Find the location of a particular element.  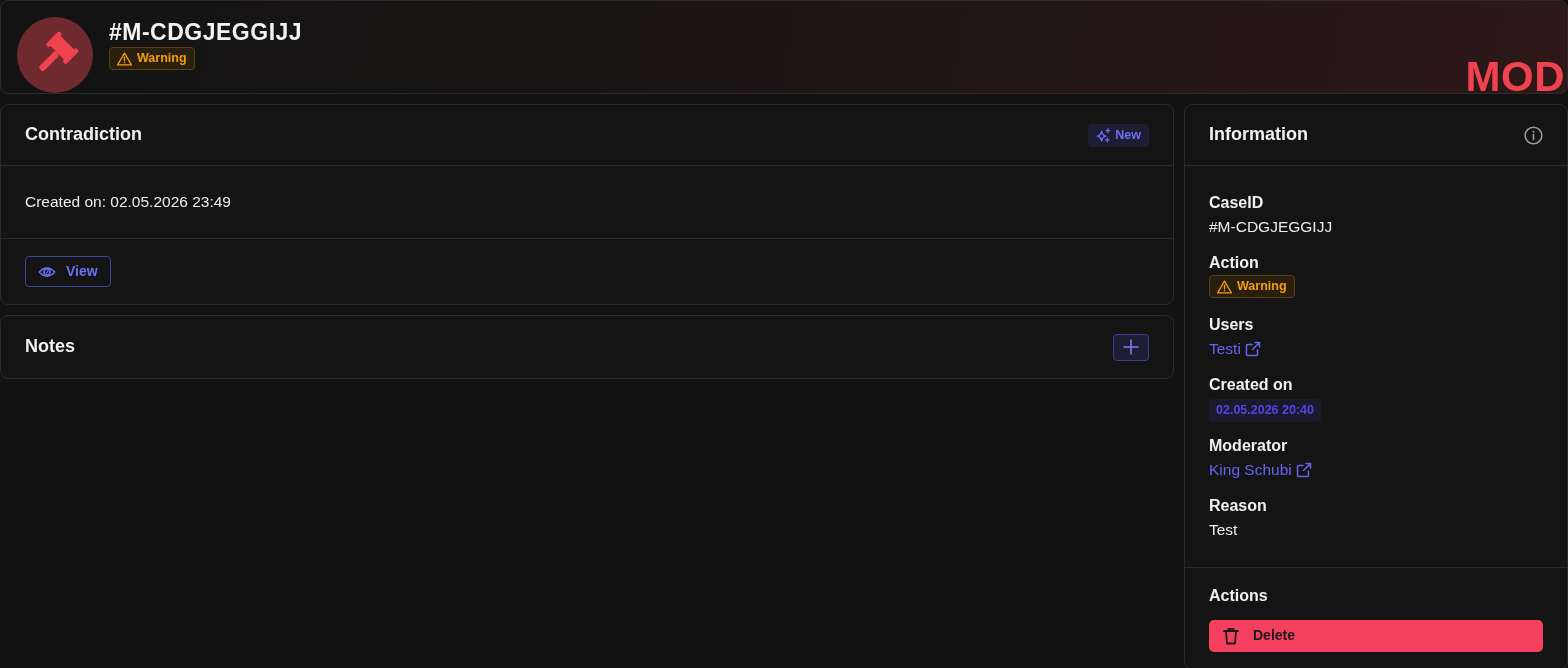

field-label: Action is located at coordinates (1234, 263).